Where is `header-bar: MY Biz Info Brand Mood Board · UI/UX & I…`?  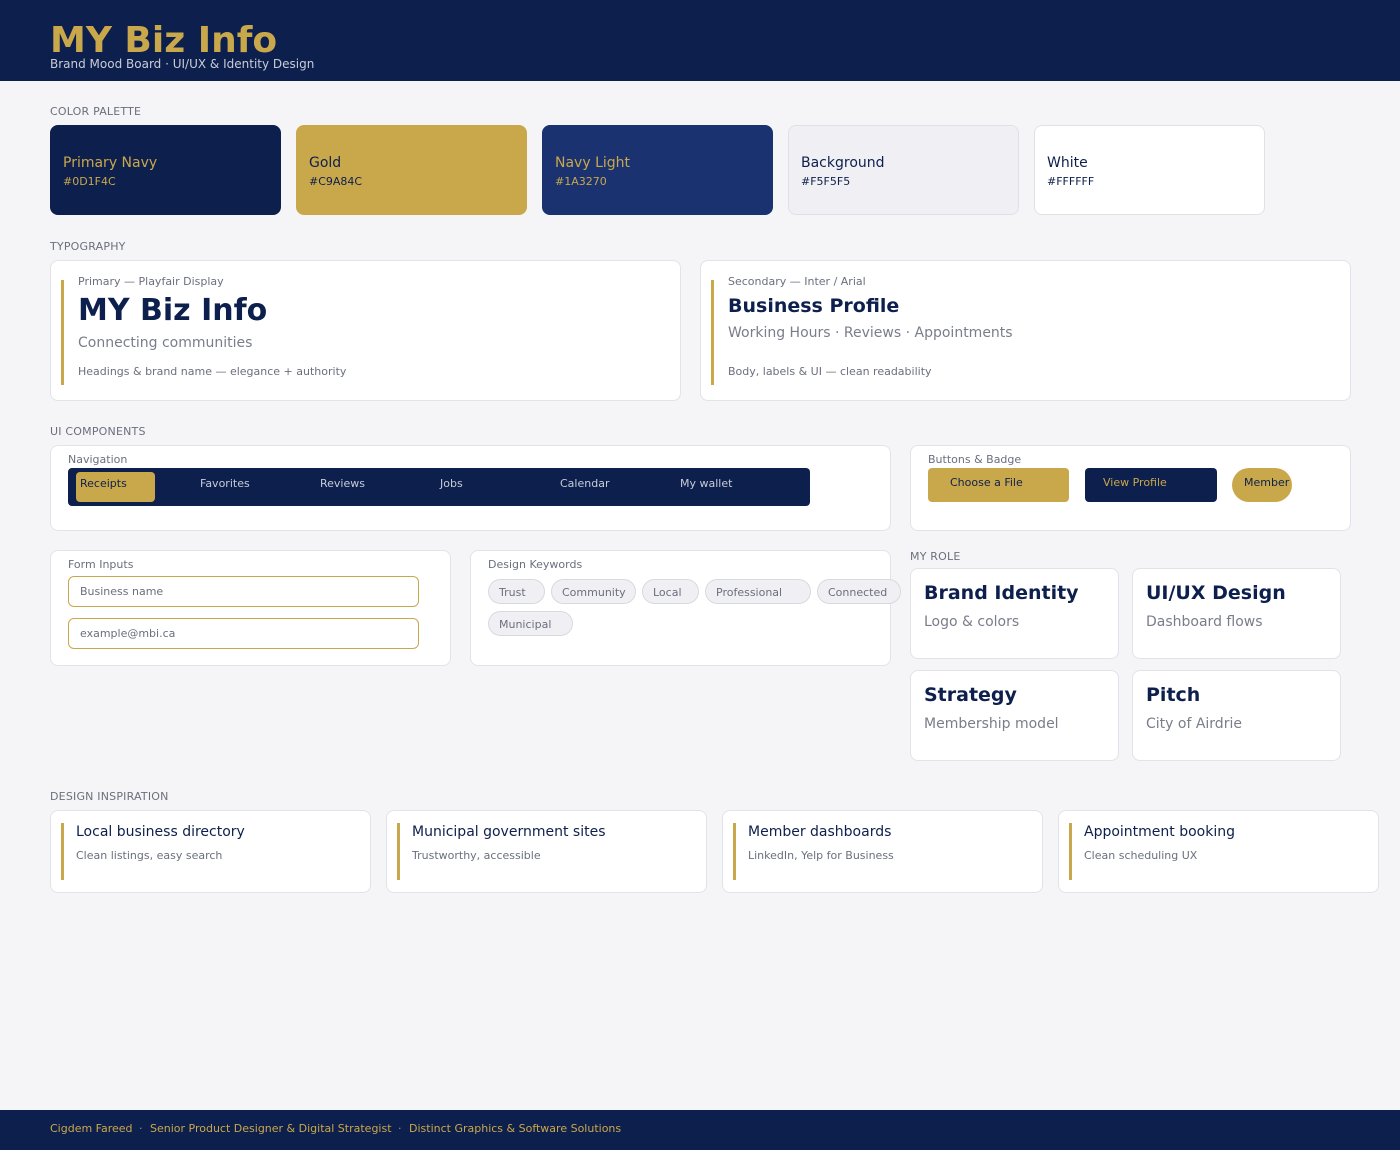 header-bar: MY Biz Info Brand Mood Board · UI/UX & I… is located at coordinates (700, 40).